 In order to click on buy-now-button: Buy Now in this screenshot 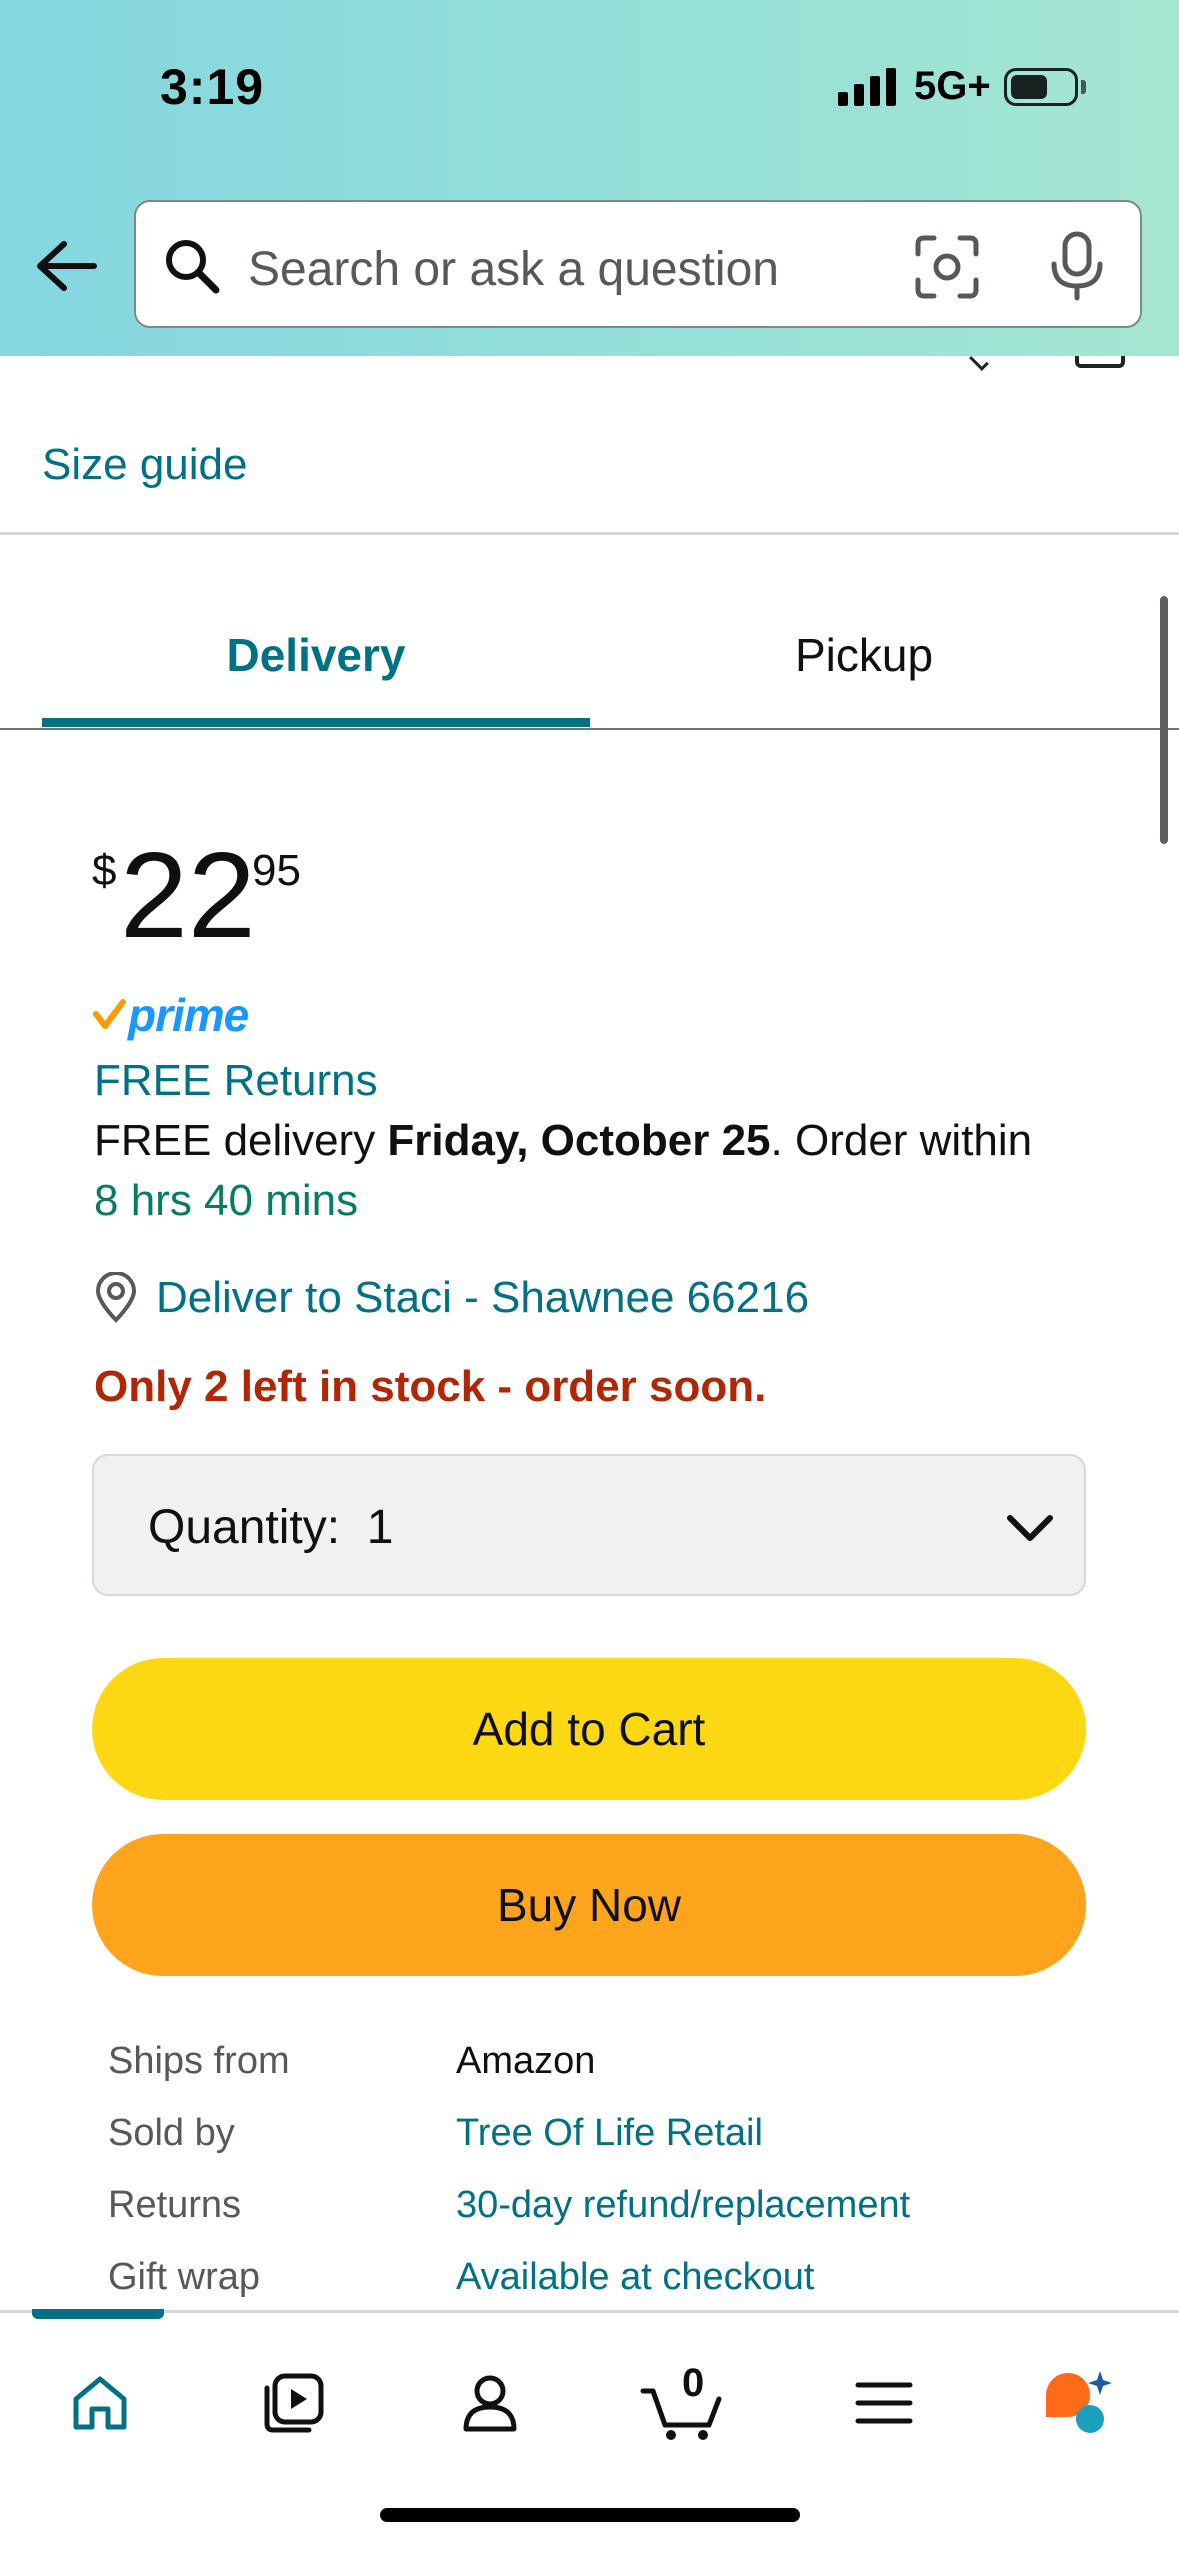, I will do `click(589, 1905)`.